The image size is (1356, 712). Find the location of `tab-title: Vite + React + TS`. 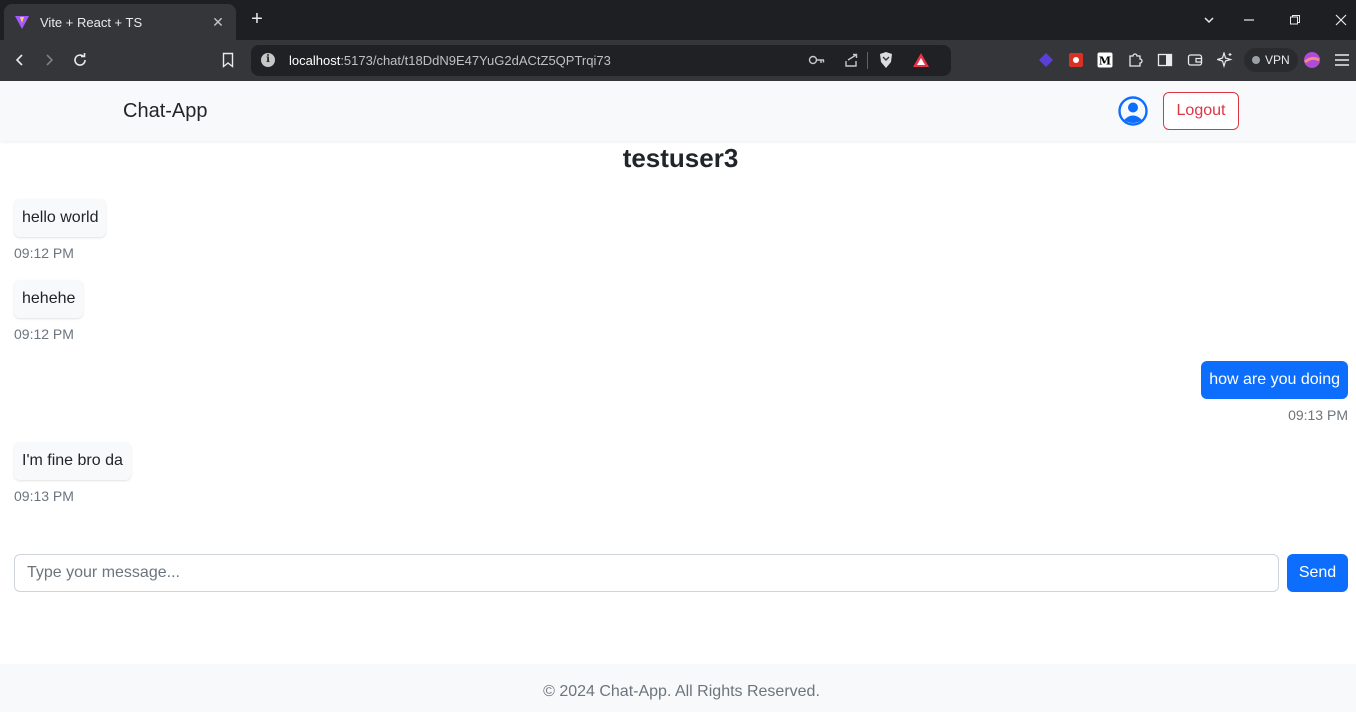

tab-title: Vite + React + TS is located at coordinates (91, 22).